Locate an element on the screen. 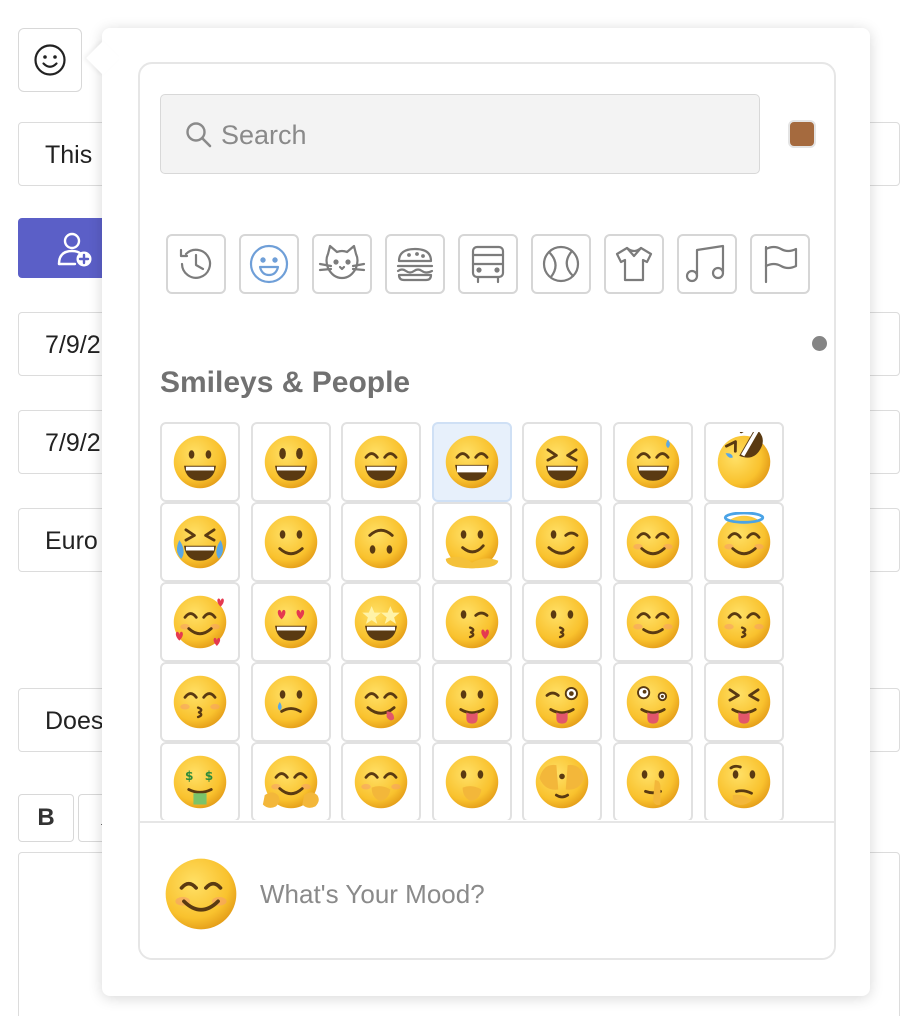  tab-activities is located at coordinates (561, 264).